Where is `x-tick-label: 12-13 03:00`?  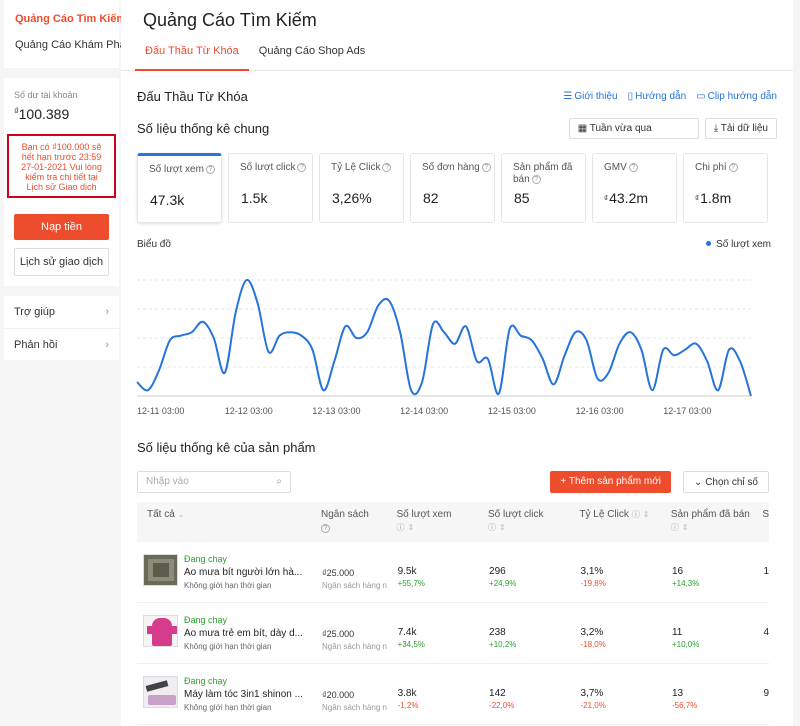
x-tick-label: 12-13 03:00 is located at coordinates (336, 411).